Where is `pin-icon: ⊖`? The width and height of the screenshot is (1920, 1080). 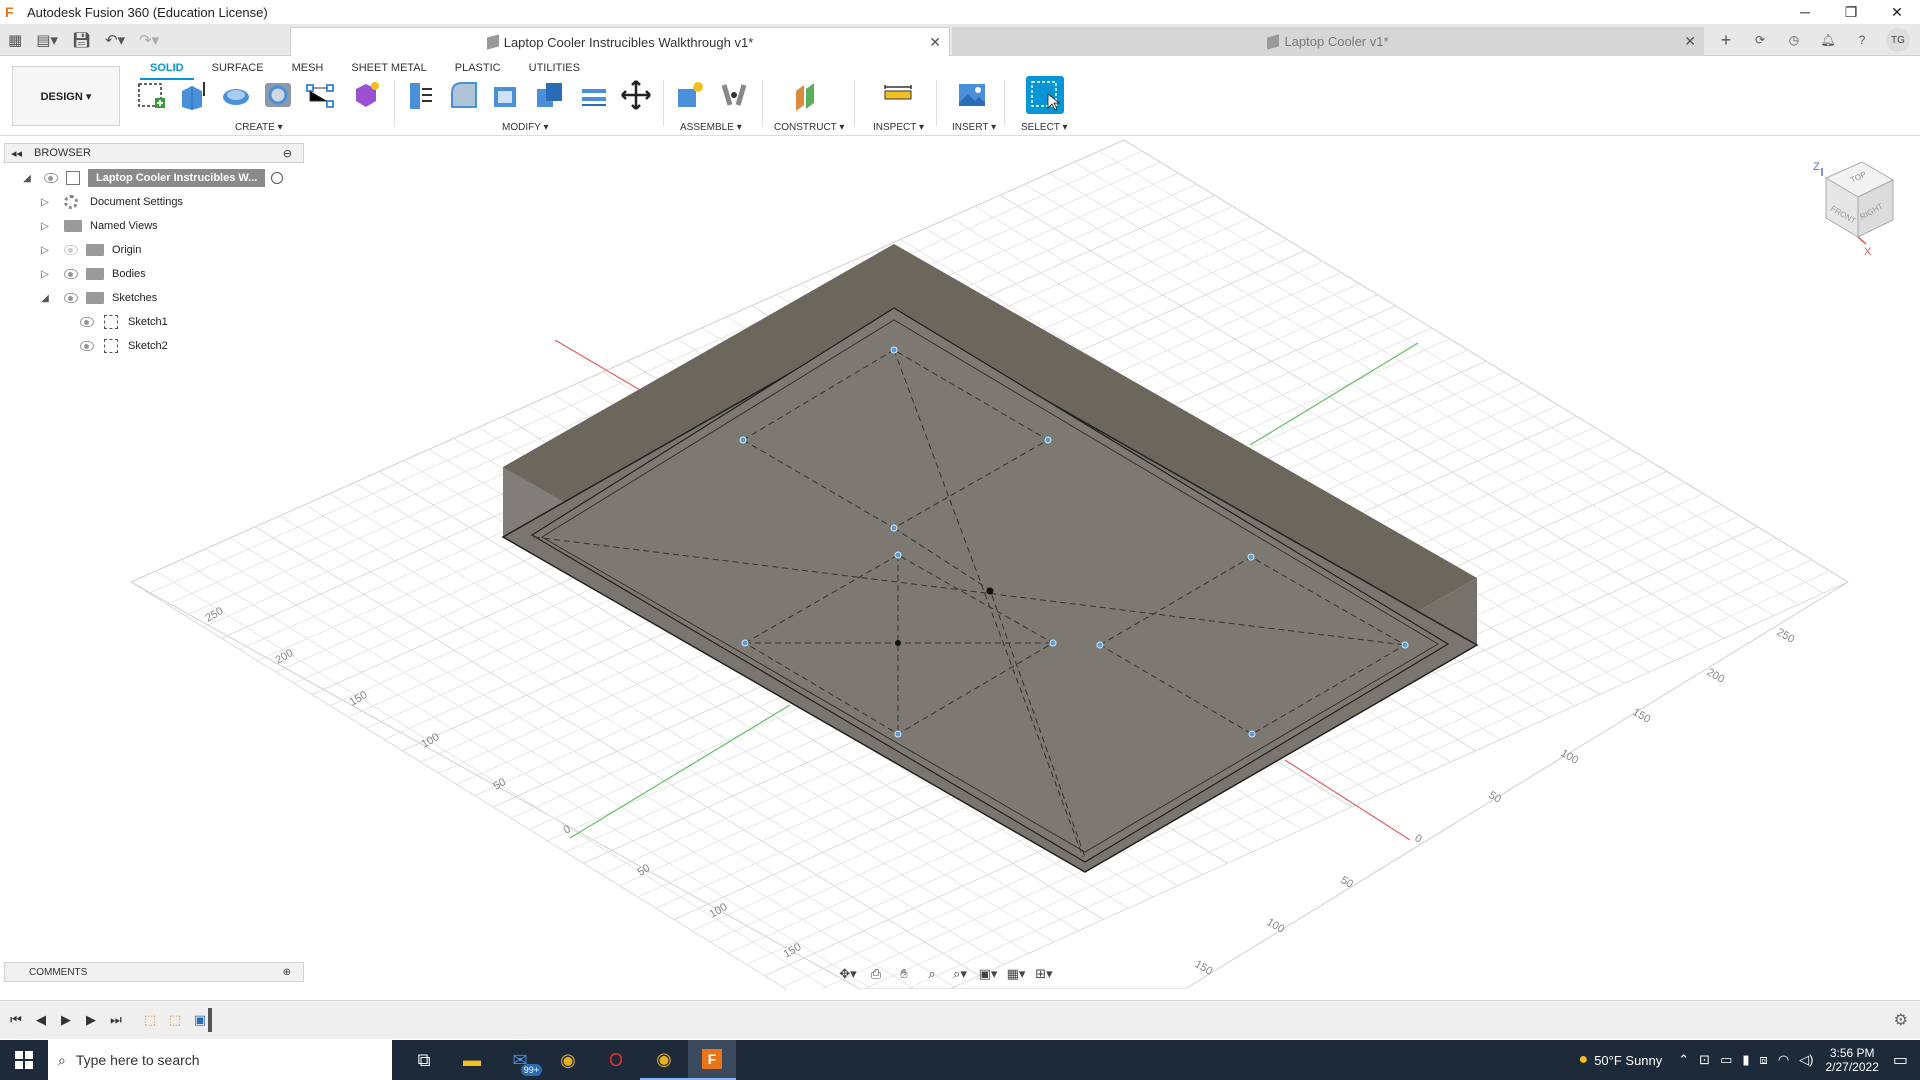
pin-icon: ⊖ is located at coordinates (287, 153).